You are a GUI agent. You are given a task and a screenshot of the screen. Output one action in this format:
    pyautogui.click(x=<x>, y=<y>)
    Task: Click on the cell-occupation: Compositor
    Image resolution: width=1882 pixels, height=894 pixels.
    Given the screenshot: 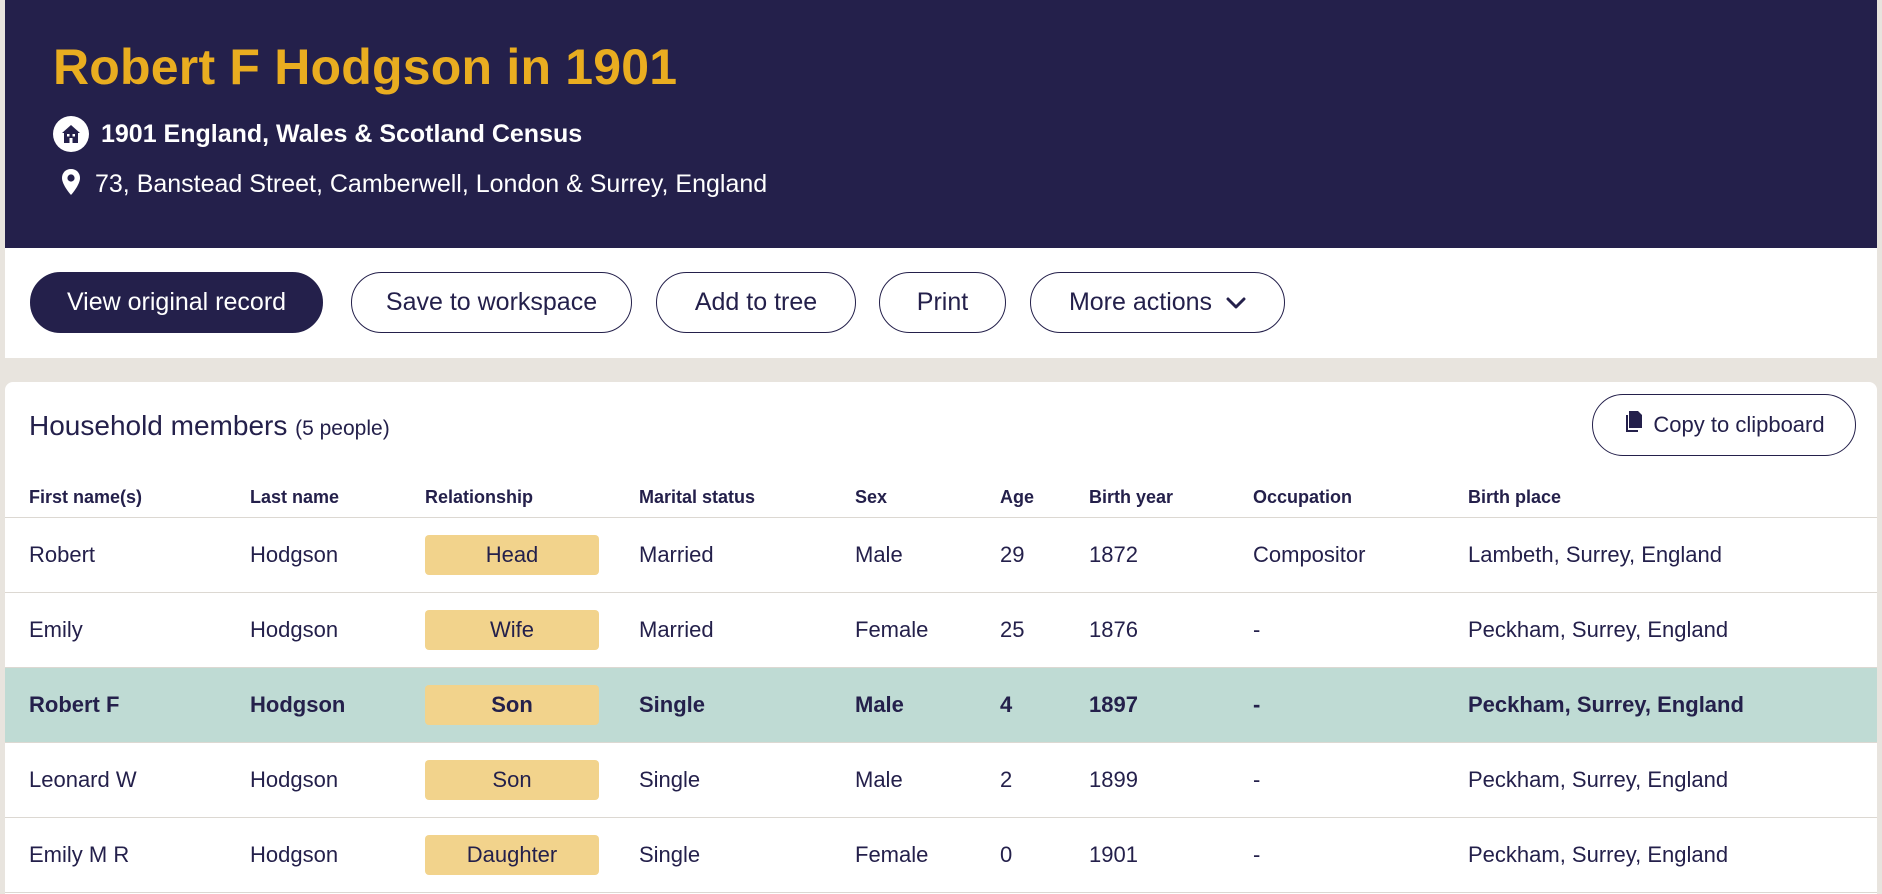 What is the action you would take?
    pyautogui.click(x=1309, y=554)
    